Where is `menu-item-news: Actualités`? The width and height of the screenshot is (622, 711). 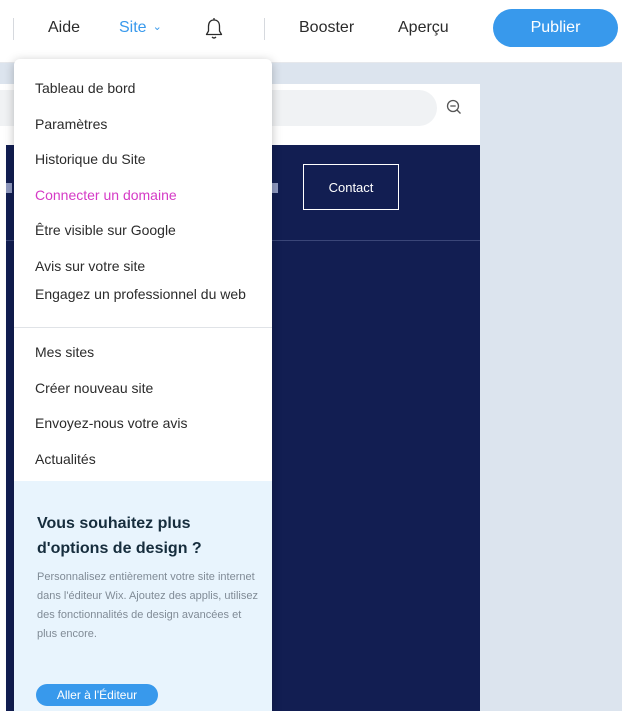
menu-item-news: Actualités is located at coordinates (147, 459).